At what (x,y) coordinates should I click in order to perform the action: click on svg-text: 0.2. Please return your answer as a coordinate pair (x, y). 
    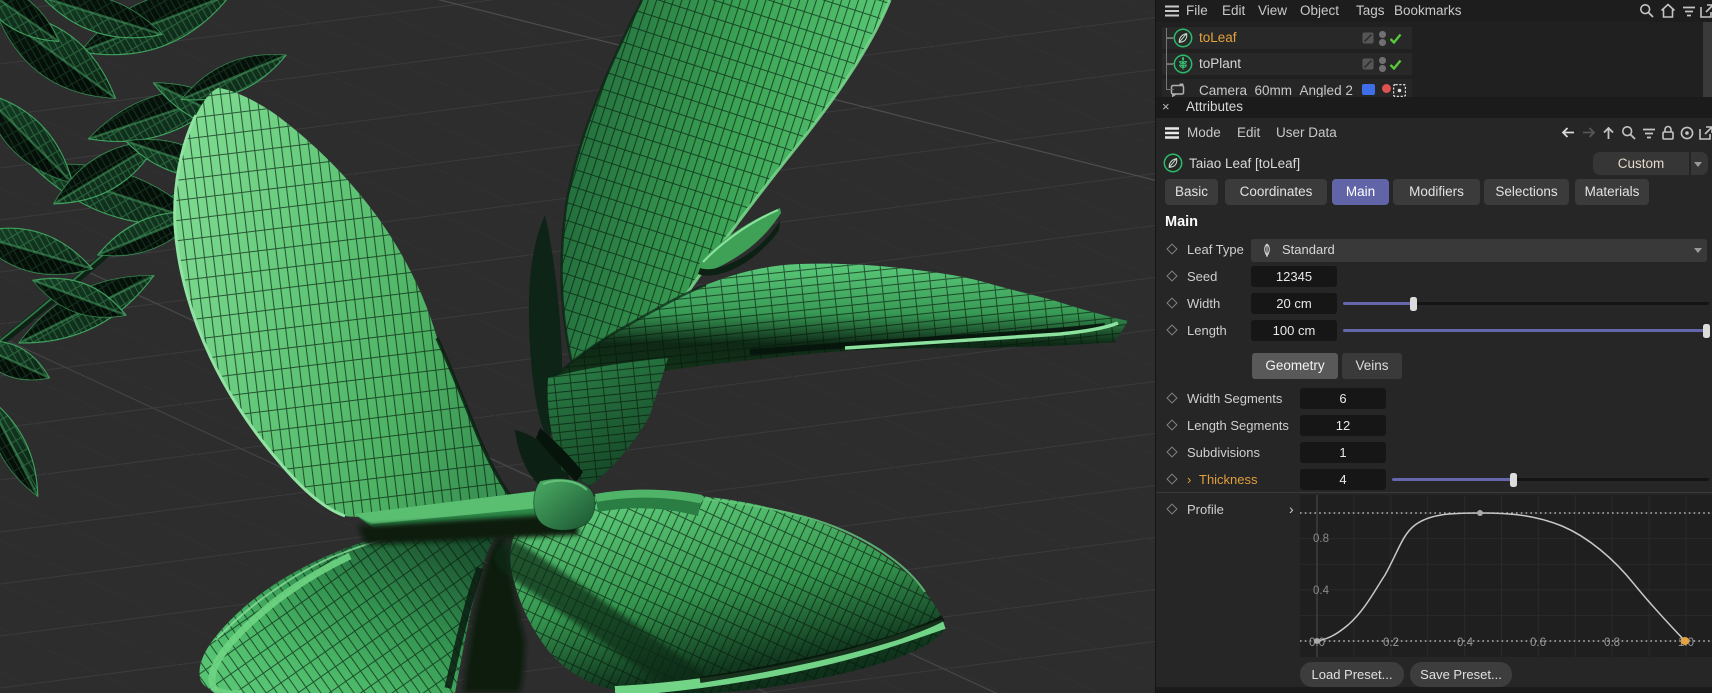
    Looking at the image, I should click on (1391, 643).